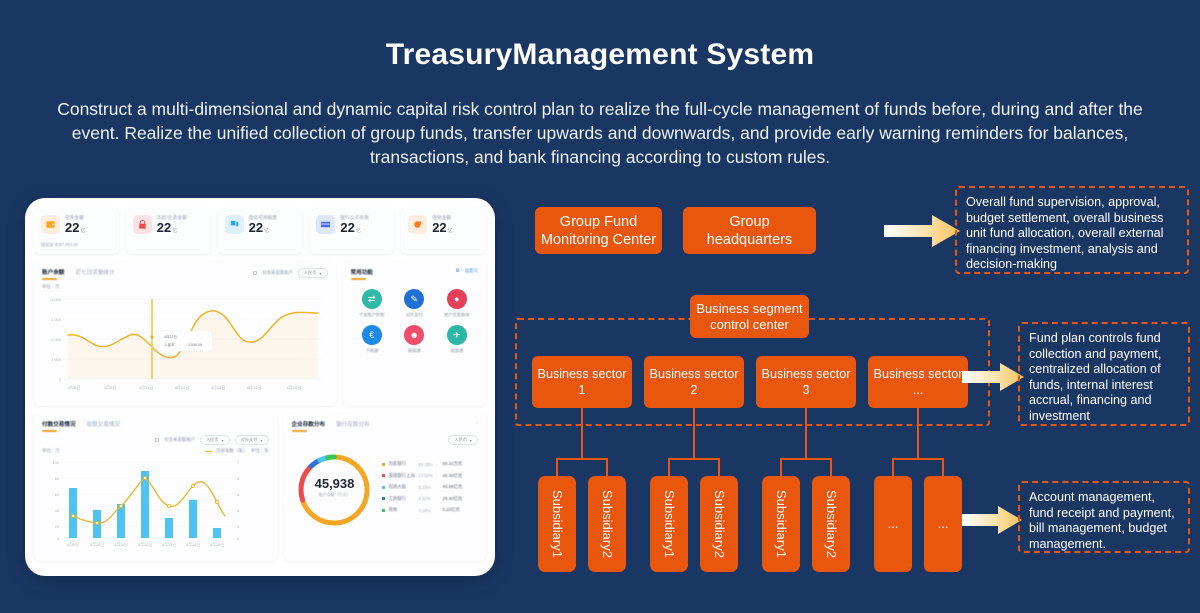 The height and width of the screenshot is (613, 1200). Describe the element at coordinates (51, 450) in the screenshot. I see `chart-unit-left: 单位：万` at that location.